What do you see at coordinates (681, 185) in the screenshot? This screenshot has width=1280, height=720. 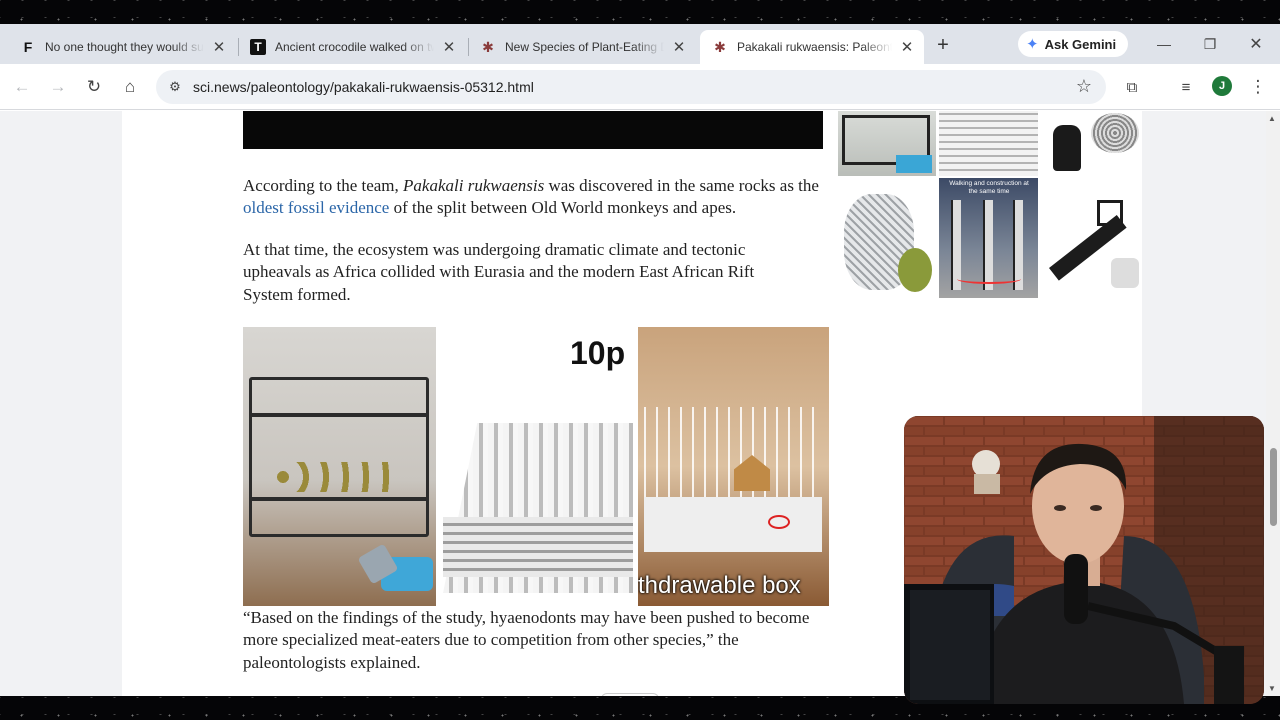 I see `text-run: was discovered in the same rocks as the` at bounding box center [681, 185].